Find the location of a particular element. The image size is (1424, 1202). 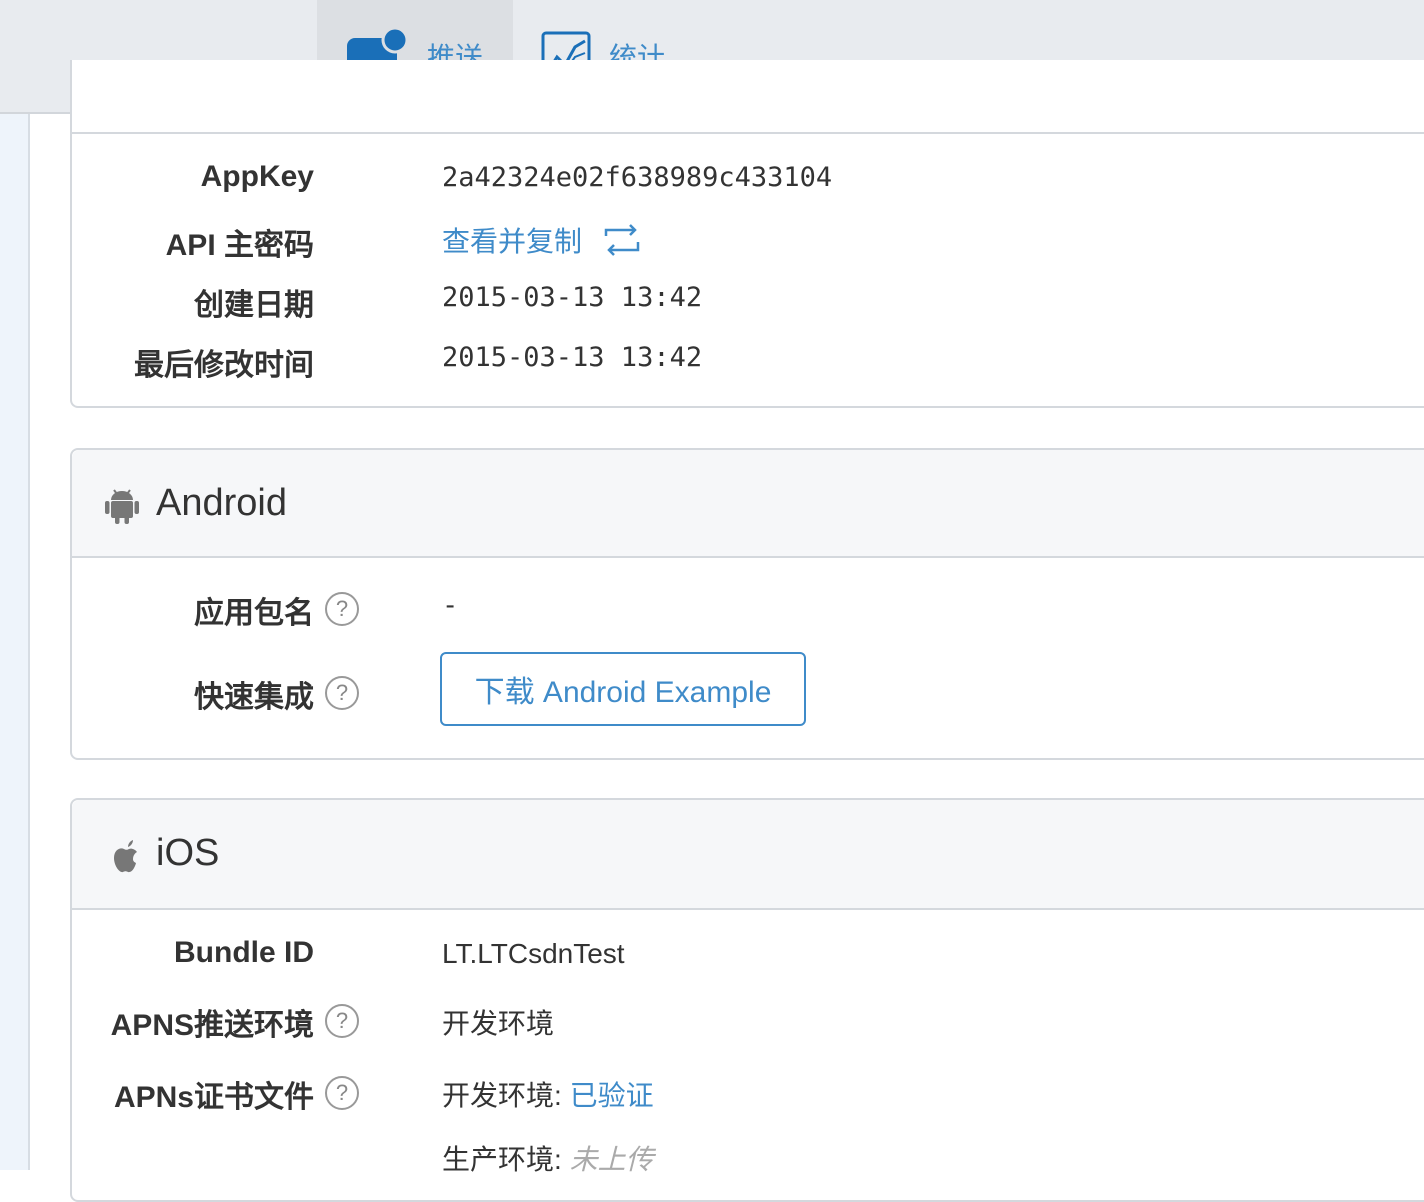

appkey-row: AppKey 2a42324e02f638989c433104 is located at coordinates (748, 185).